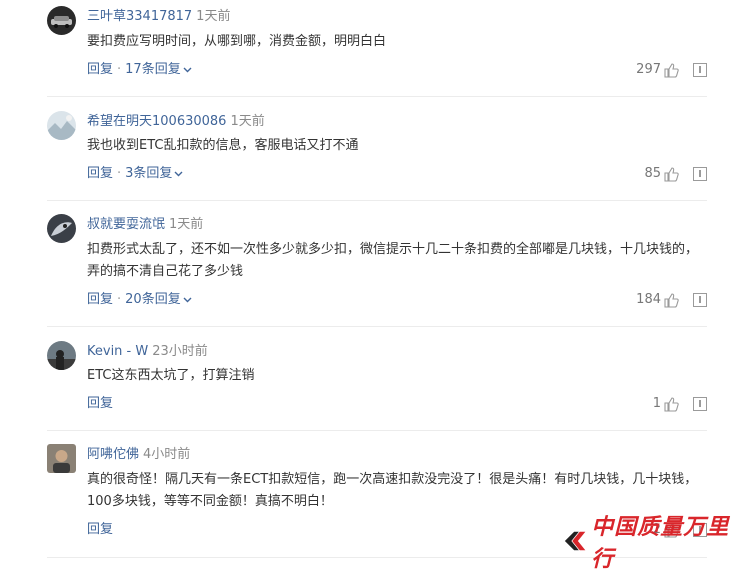  I want to click on comment-stats: 85, so click(675, 174).